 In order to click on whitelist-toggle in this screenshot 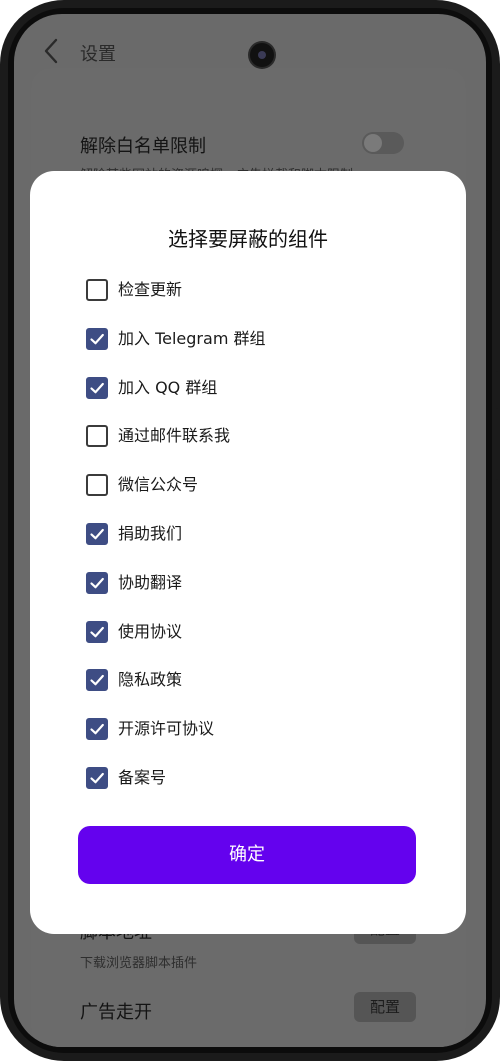, I will do `click(383, 143)`.